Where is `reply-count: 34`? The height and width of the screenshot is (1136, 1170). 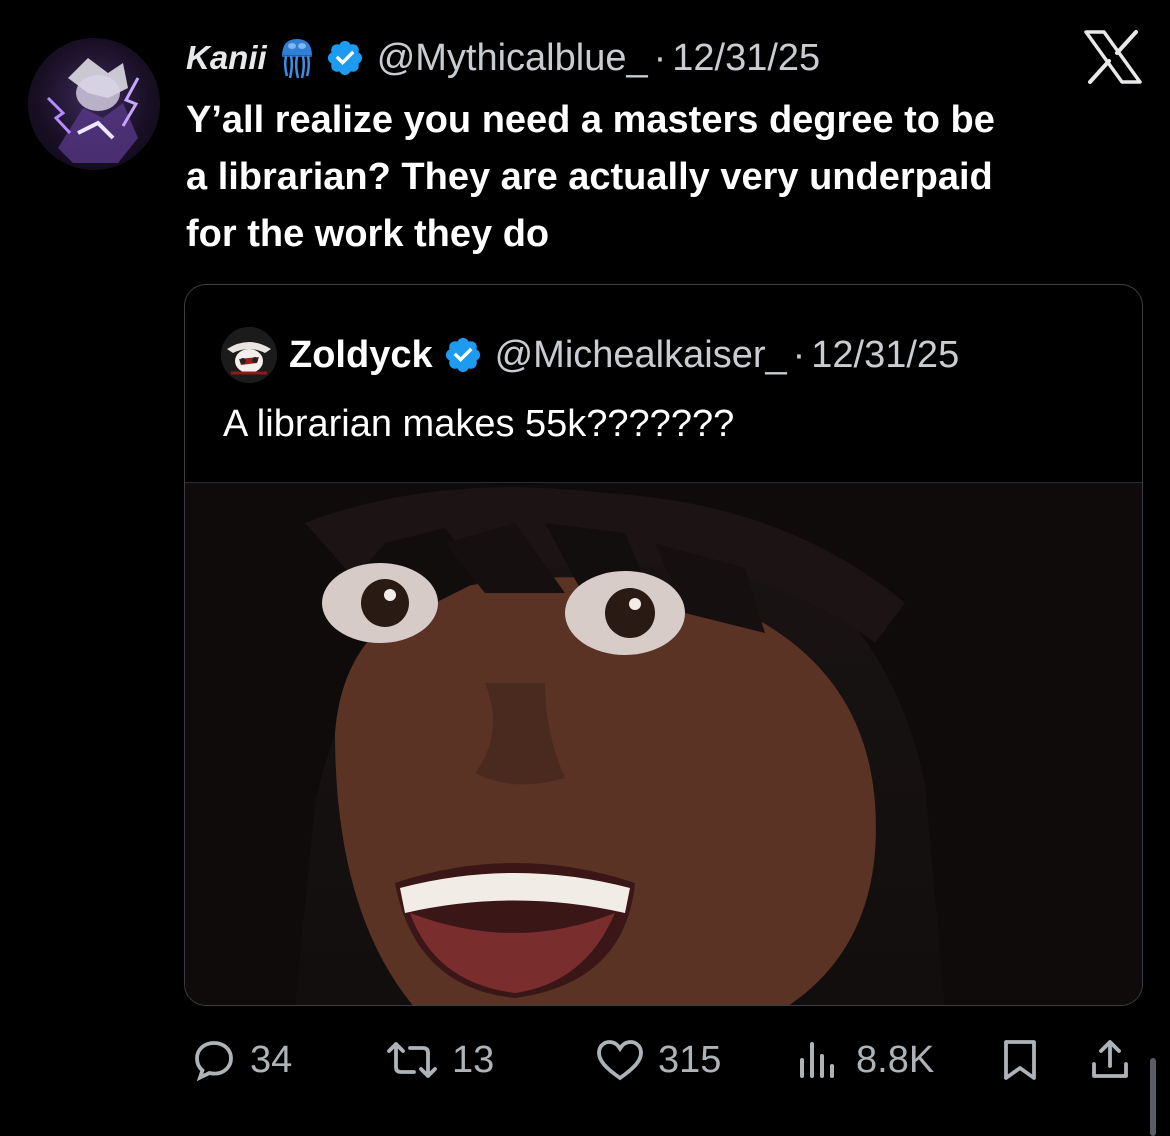
reply-count: 34 is located at coordinates (271, 1059).